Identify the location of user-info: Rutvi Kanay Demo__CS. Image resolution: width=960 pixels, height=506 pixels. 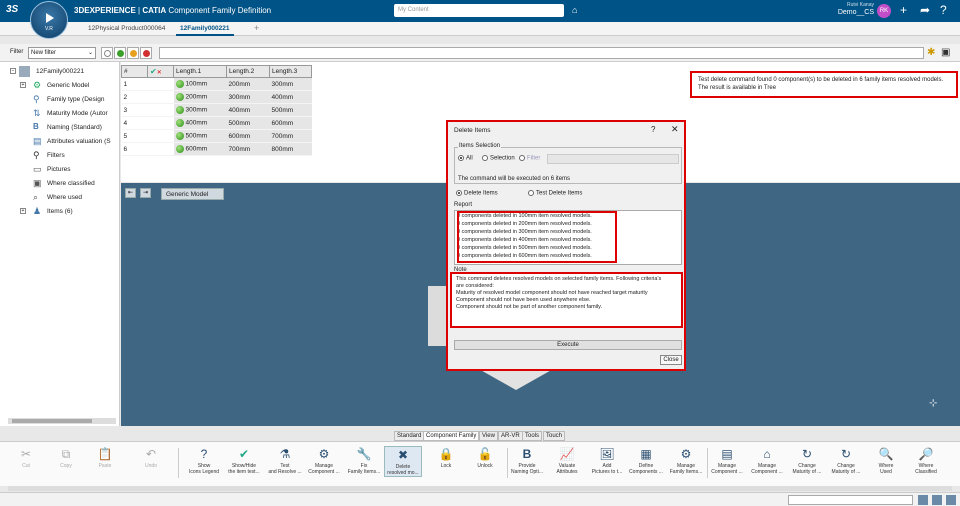
(845, 9).